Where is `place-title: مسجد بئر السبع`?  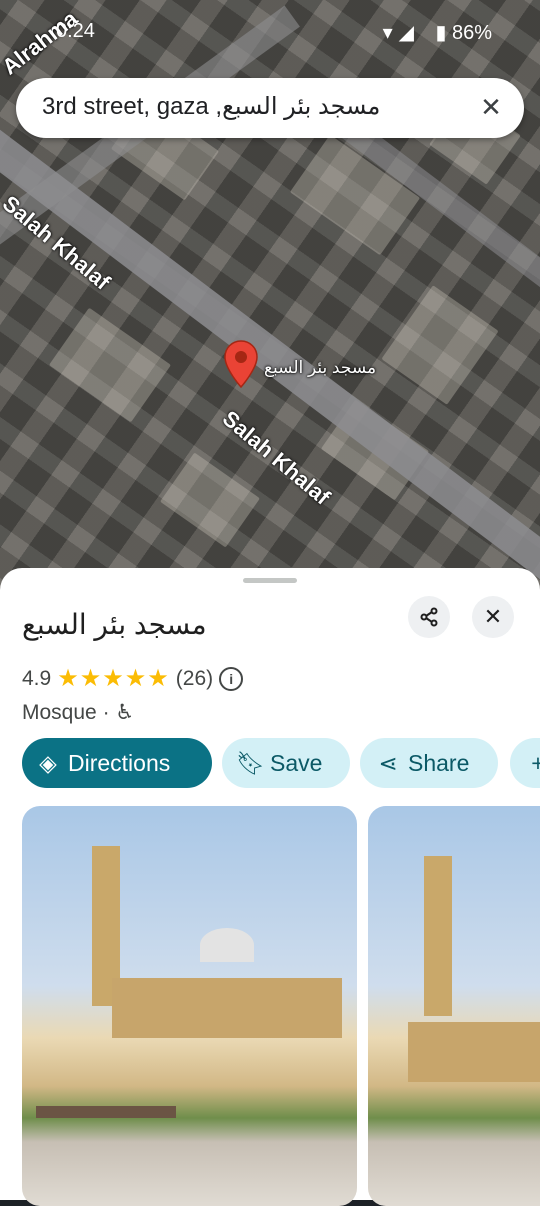
place-title: مسجد بئر السبع is located at coordinates (114, 624).